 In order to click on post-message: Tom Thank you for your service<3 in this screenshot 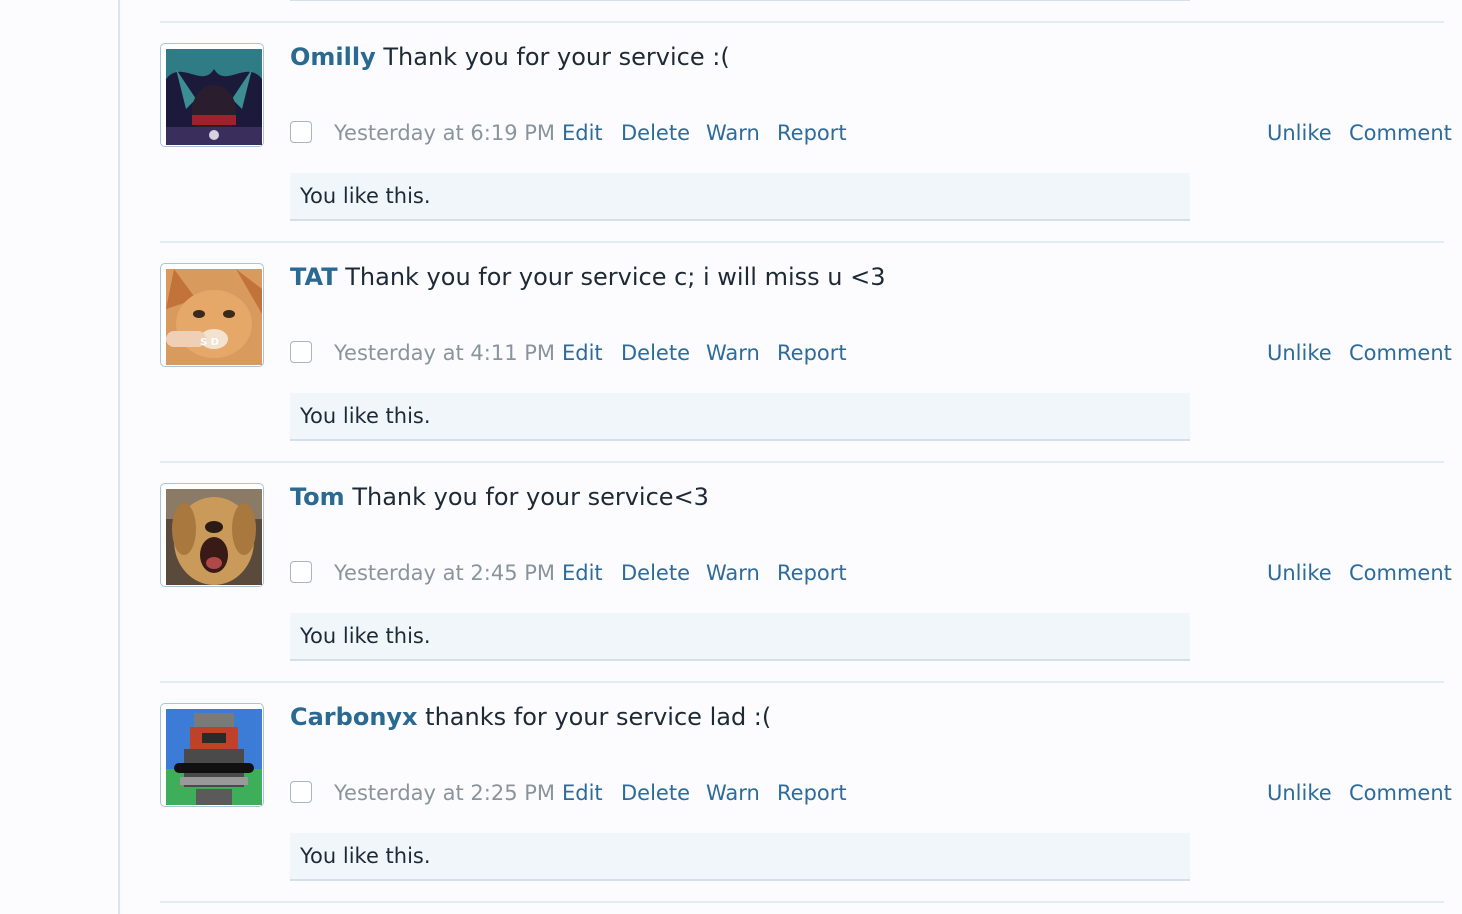, I will do `click(499, 497)`.